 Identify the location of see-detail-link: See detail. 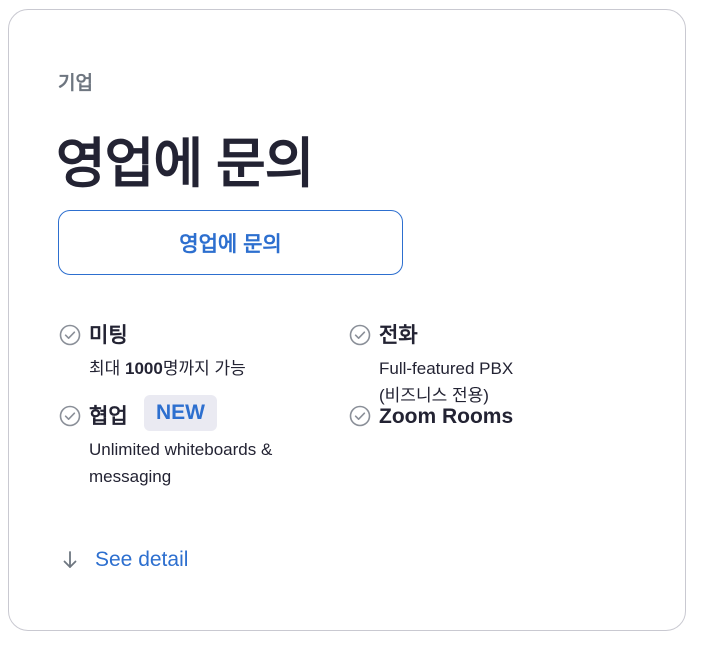
(124, 560).